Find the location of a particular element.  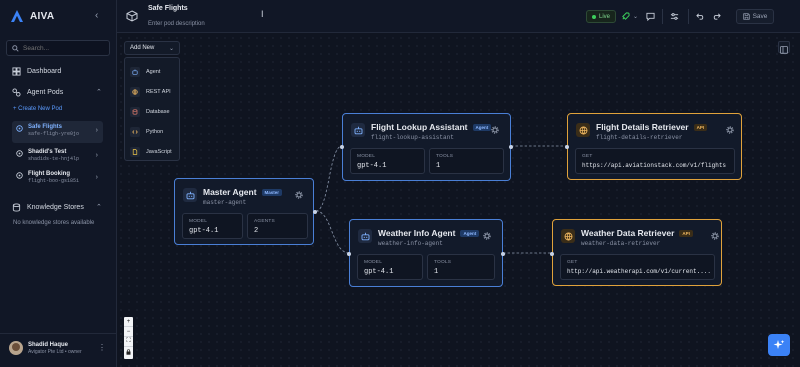

code-icon is located at coordinates (135, 132).